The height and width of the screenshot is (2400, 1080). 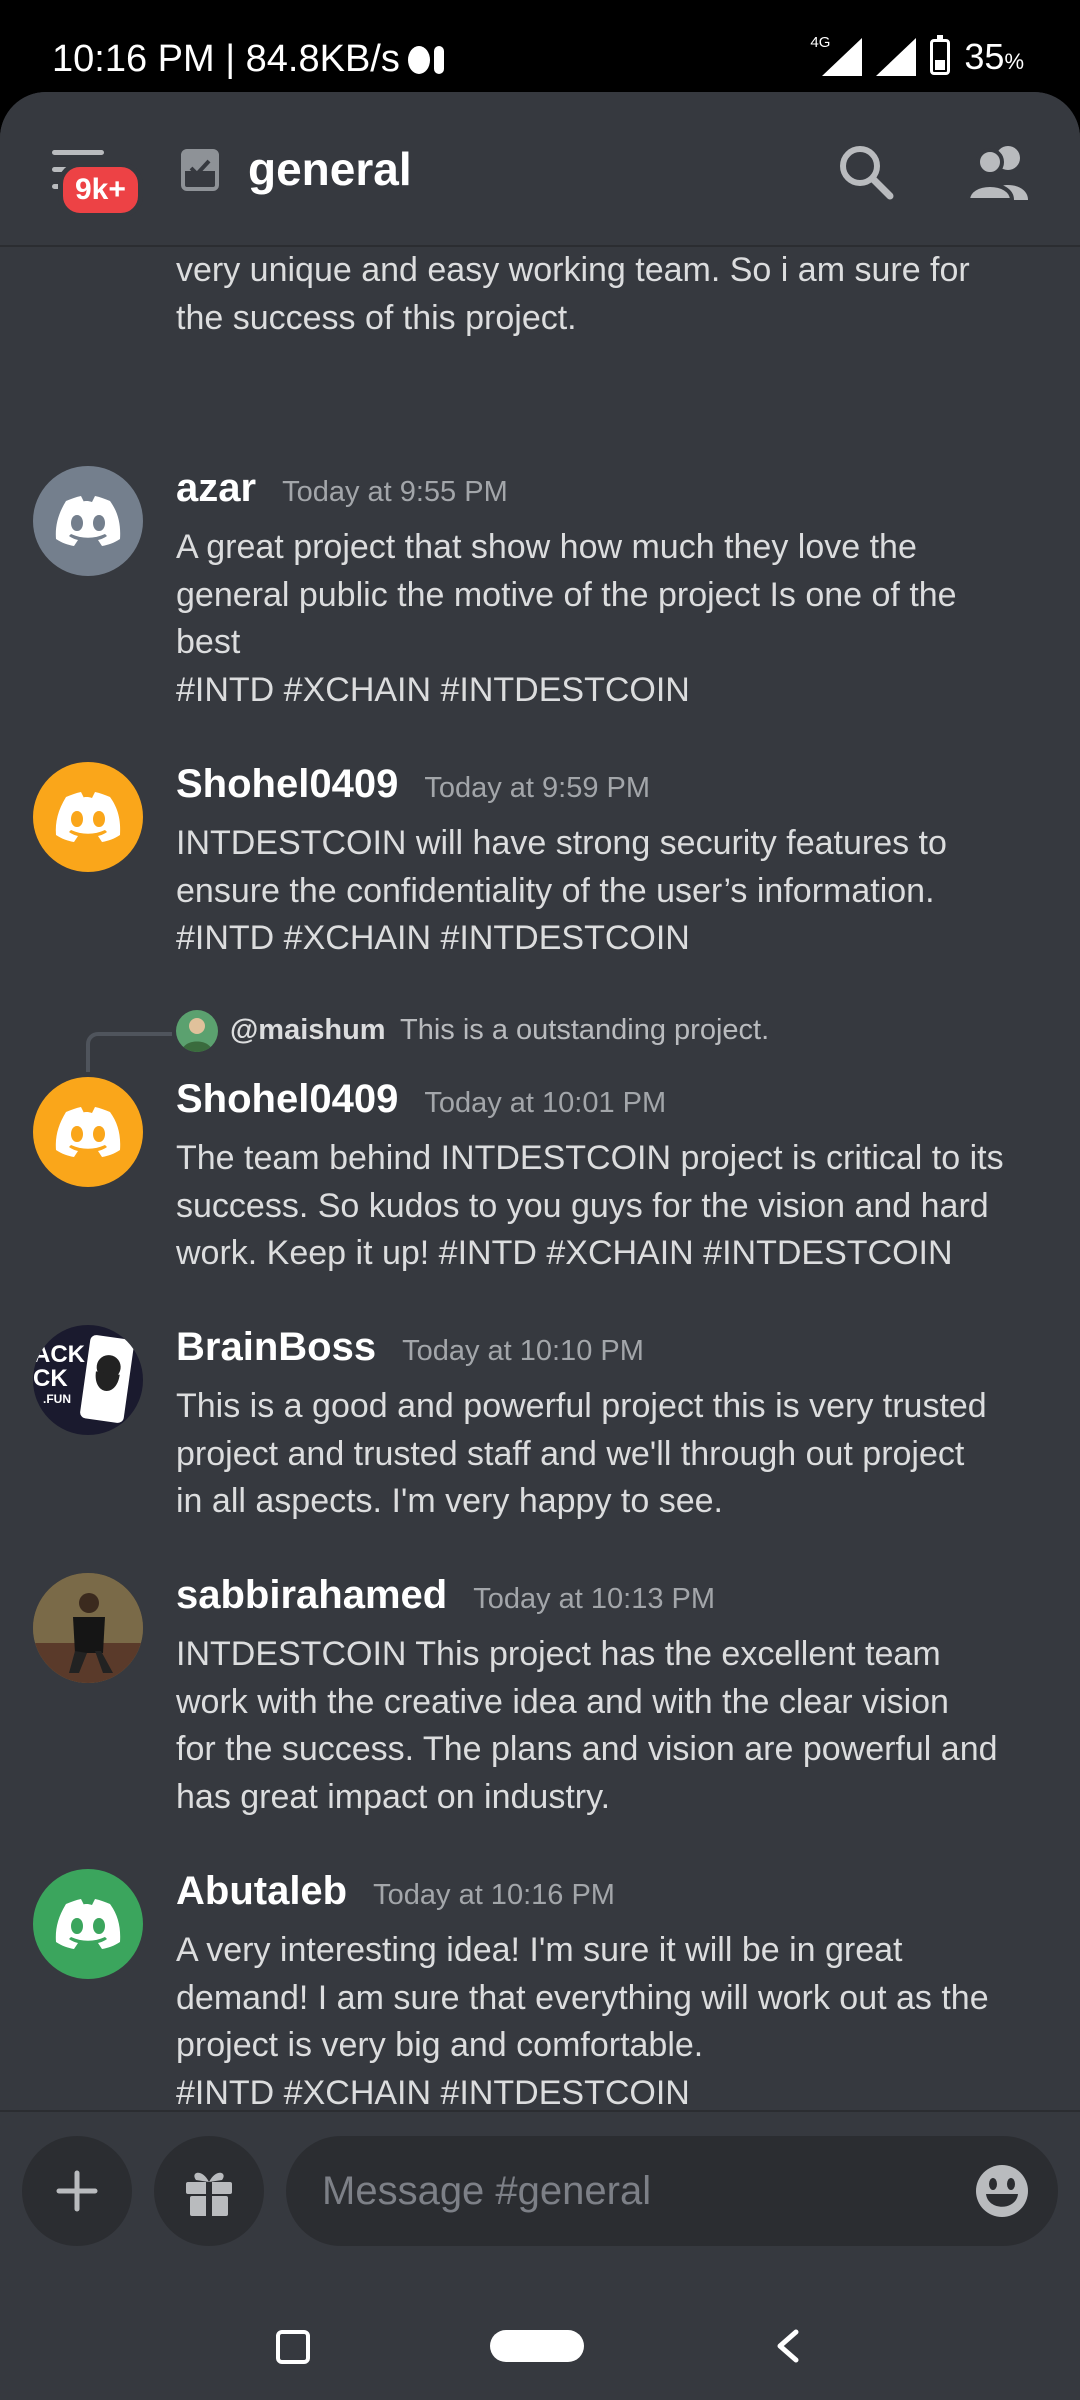 What do you see at coordinates (545, 1103) in the screenshot?
I see `timestamp: Today at 10:01 PM` at bounding box center [545, 1103].